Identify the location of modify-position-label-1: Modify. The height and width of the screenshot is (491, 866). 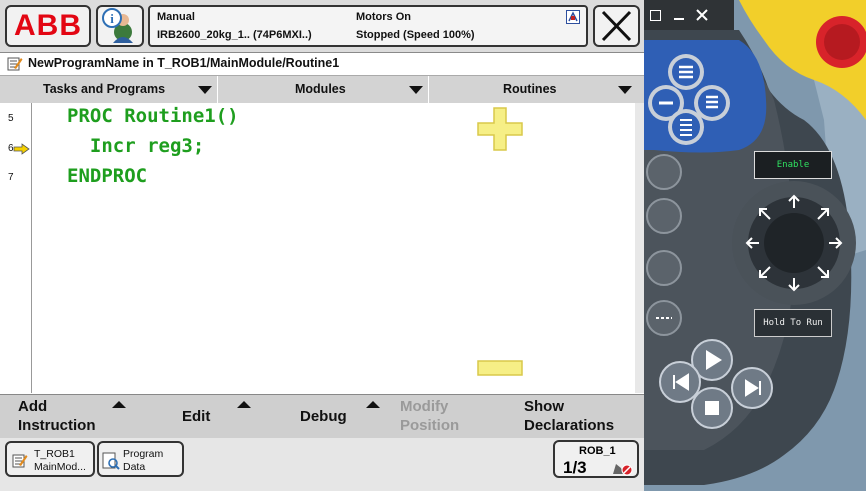
(424, 406).